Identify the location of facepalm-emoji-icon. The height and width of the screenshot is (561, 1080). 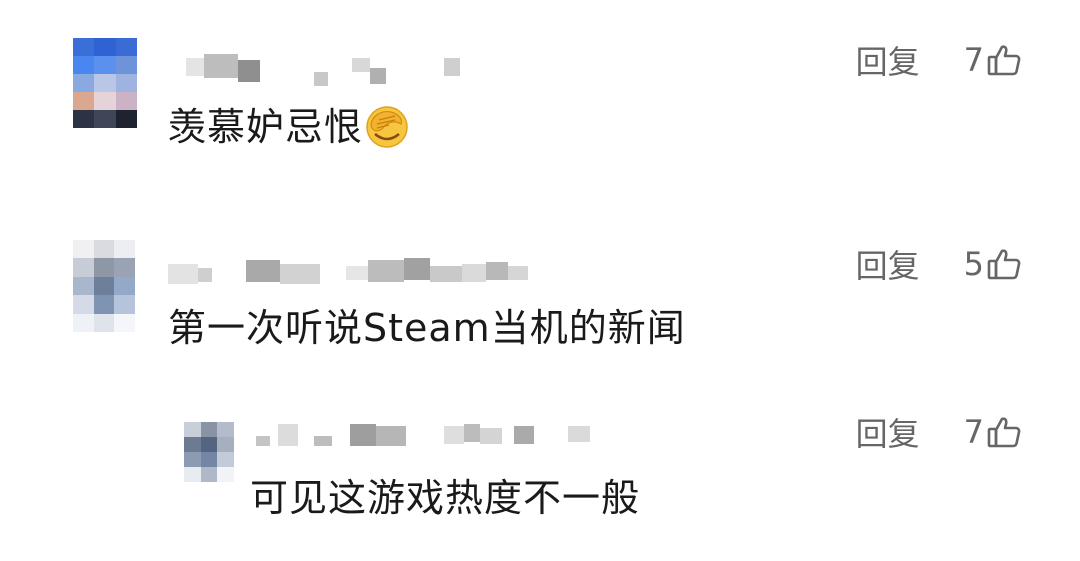
(387, 127).